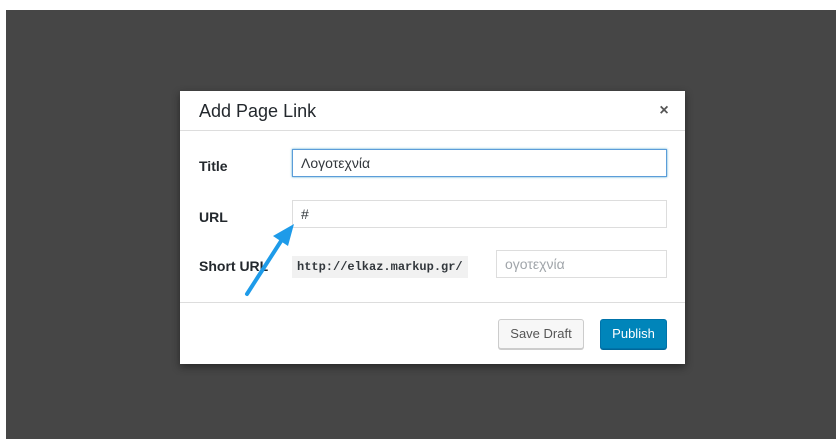 Image resolution: width=836 pixels, height=439 pixels. Describe the element at coordinates (213, 166) in the screenshot. I see `title-label: Title` at that location.